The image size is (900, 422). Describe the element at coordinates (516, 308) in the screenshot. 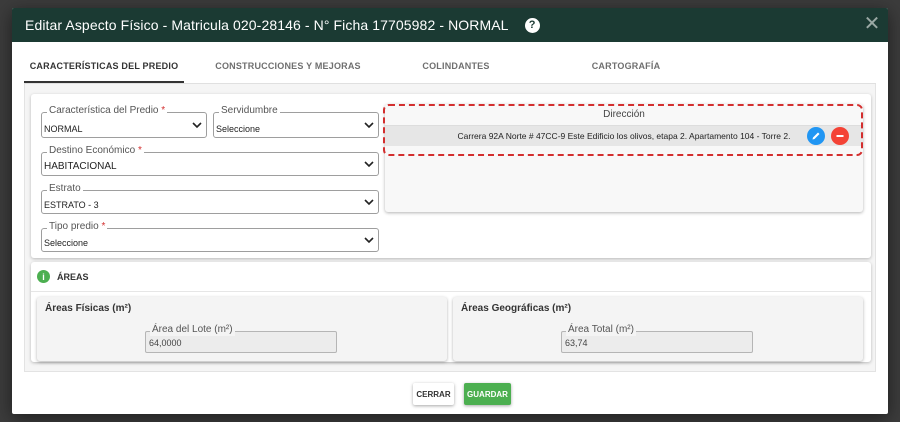

I see `areas-geograficas-title: Áreas Geográficas (m²)` at that location.